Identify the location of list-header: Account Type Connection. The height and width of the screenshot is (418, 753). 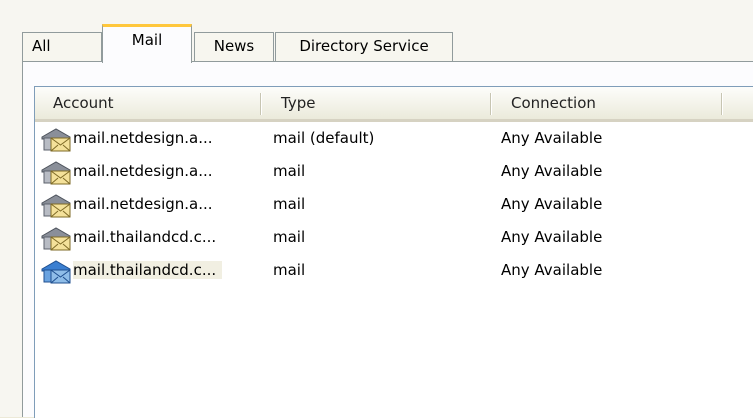
(394, 104).